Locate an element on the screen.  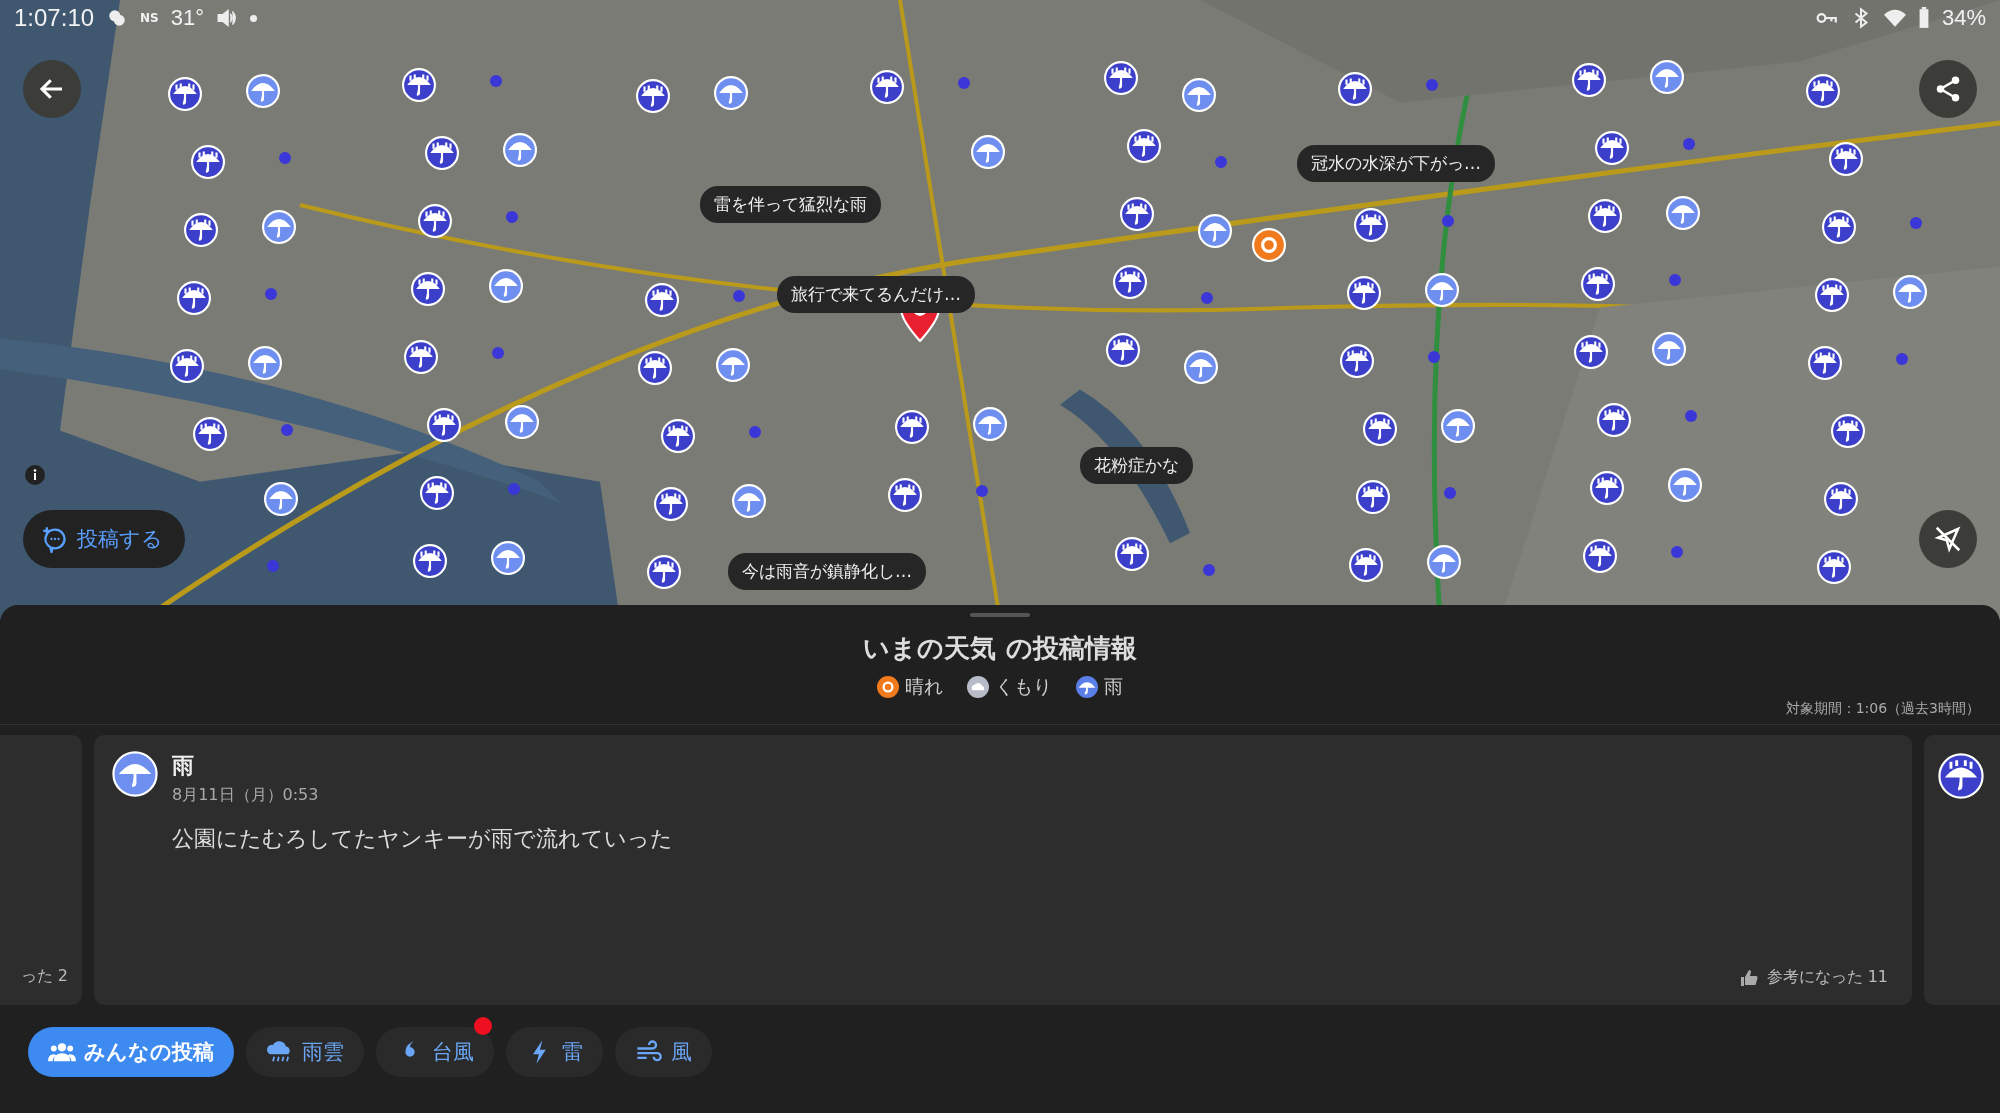
previous-post-card: った 2 is located at coordinates (41, 870).